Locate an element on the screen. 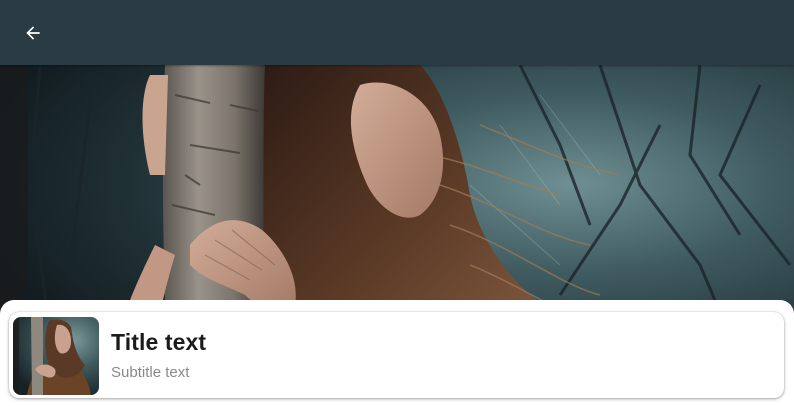 The image size is (794, 406). arrow-back-icon is located at coordinates (33, 33).